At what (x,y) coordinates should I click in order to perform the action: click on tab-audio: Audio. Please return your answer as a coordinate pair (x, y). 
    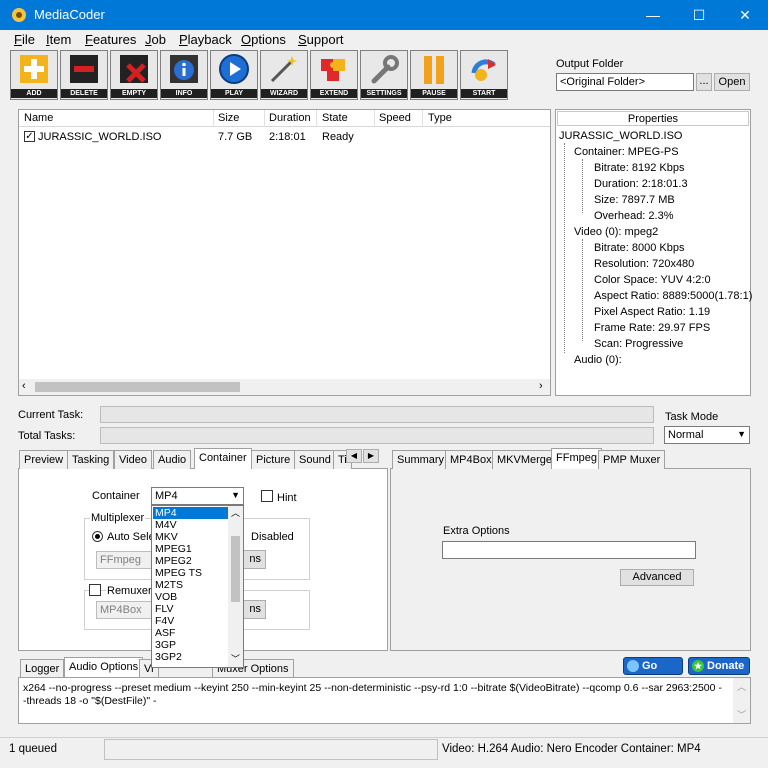
    Looking at the image, I should click on (172, 459).